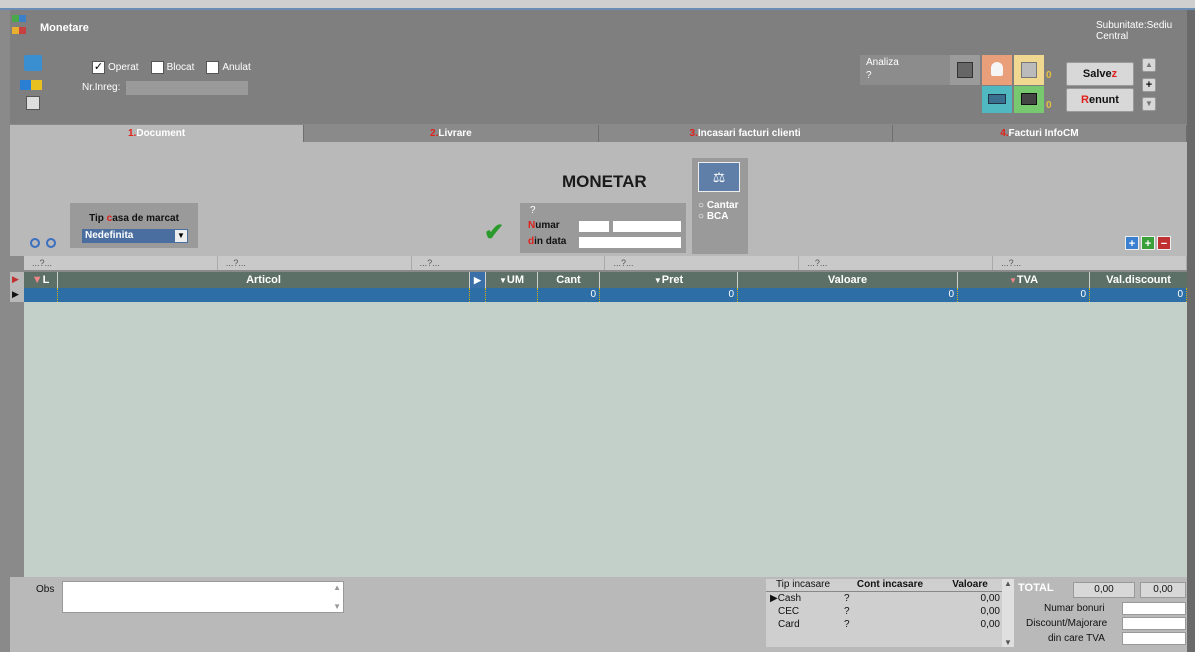 The width and height of the screenshot is (1195, 652). I want to click on cash-type-label-a: Tip, so click(98, 218).